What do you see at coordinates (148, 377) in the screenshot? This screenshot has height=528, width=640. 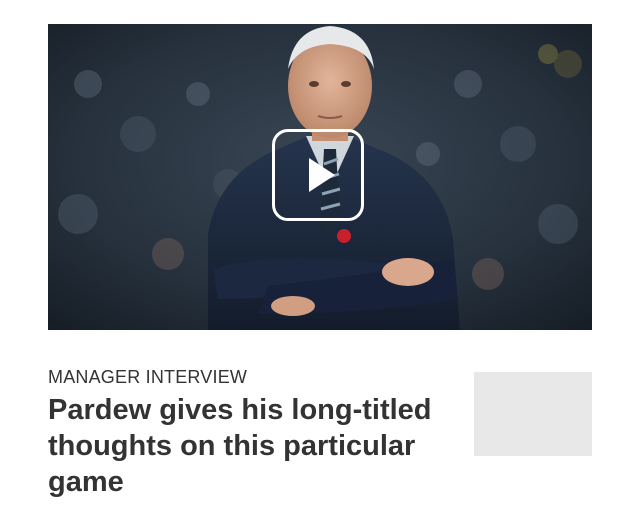 I see `article-category: MANAGER INTERVIEW` at bounding box center [148, 377].